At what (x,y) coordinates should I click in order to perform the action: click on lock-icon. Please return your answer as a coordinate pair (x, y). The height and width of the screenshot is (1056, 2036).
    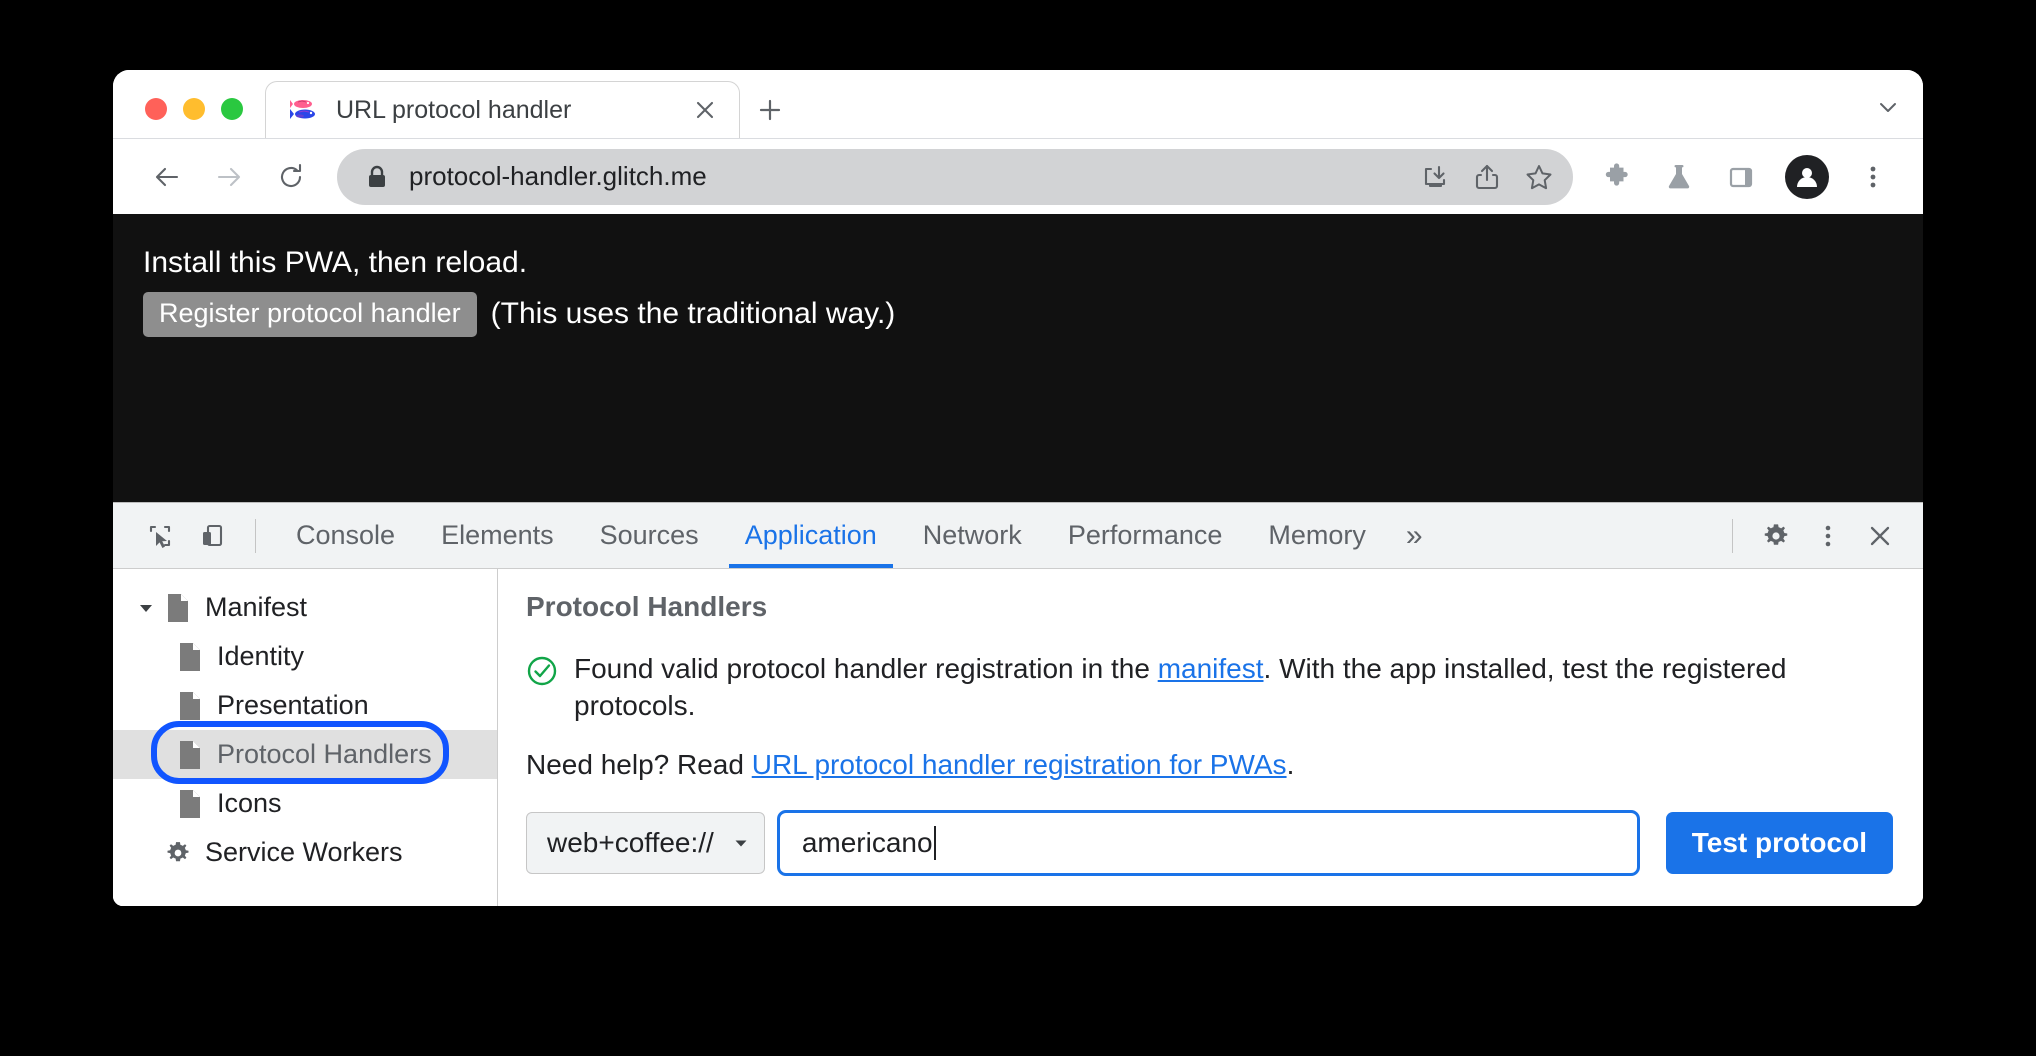
    Looking at the image, I should click on (377, 177).